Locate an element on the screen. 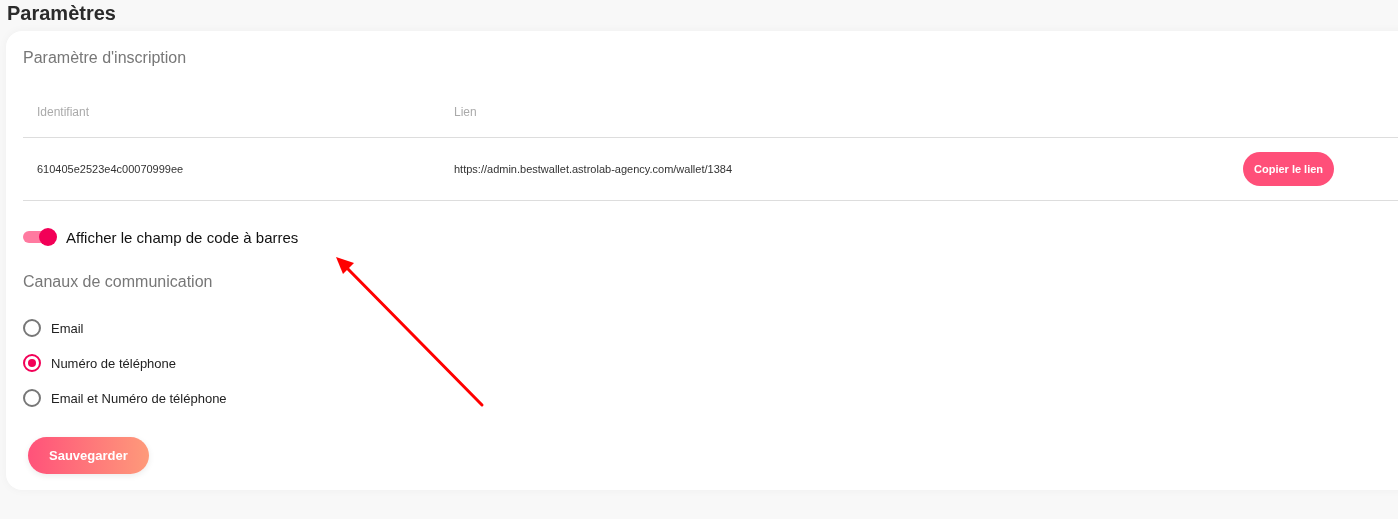 The image size is (1398, 519). toggle-label: Afficher le champ de code à barres is located at coordinates (182, 237).